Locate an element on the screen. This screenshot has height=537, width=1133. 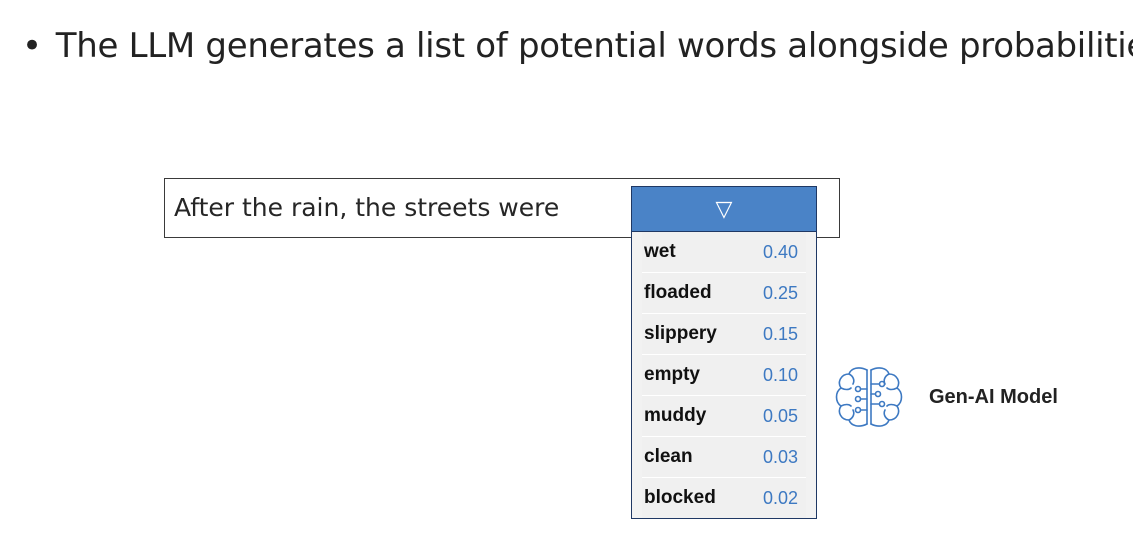
gen-ai-model: Gen-AI Model is located at coordinates (943, 397).